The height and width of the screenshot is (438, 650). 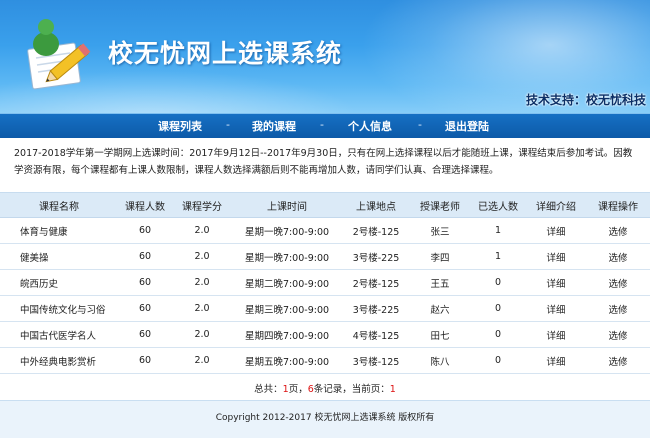 What do you see at coordinates (351, 389) in the screenshot?
I see `pager-records-unit: 条记录，当前页：` at bounding box center [351, 389].